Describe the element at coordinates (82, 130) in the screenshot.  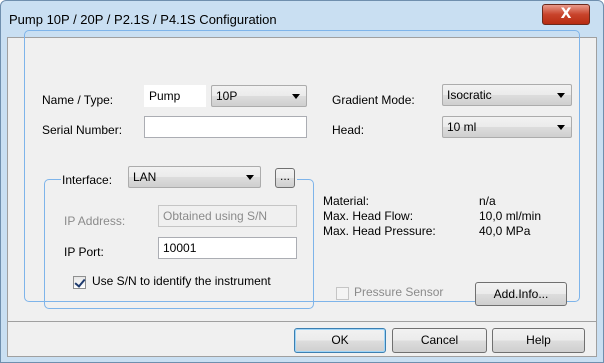
I see `serial-number-label: Serial Number:` at that location.